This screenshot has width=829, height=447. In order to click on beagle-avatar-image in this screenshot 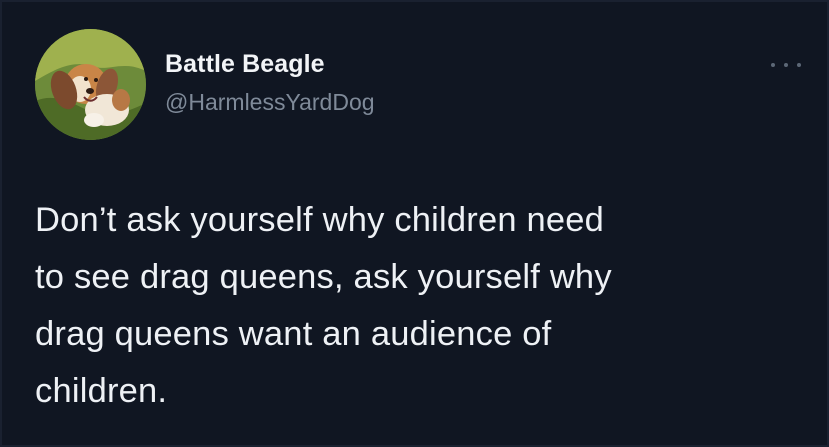, I will do `click(90, 84)`.